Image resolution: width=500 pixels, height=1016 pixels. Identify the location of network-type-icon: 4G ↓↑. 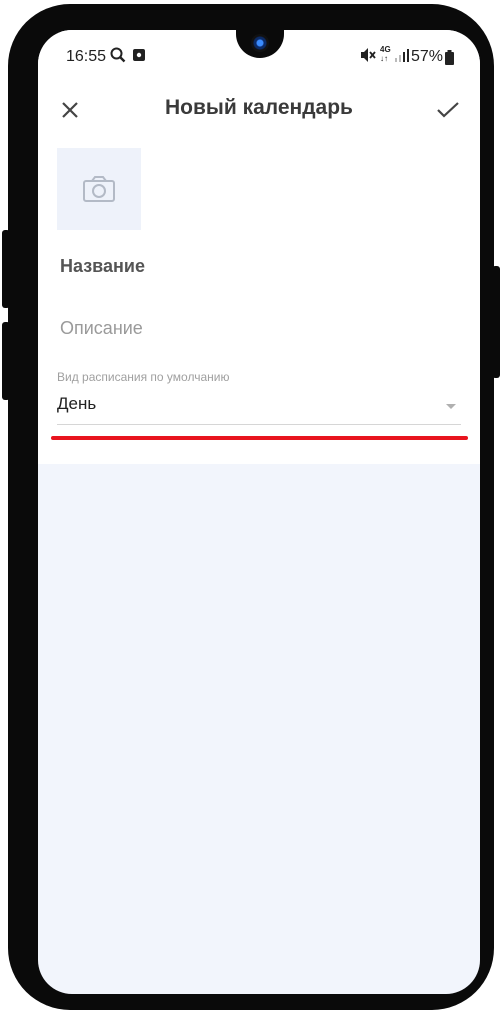
(385, 54).